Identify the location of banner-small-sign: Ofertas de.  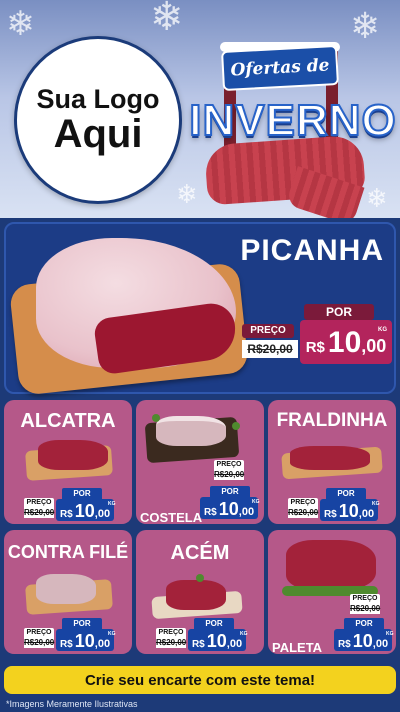
(280, 68).